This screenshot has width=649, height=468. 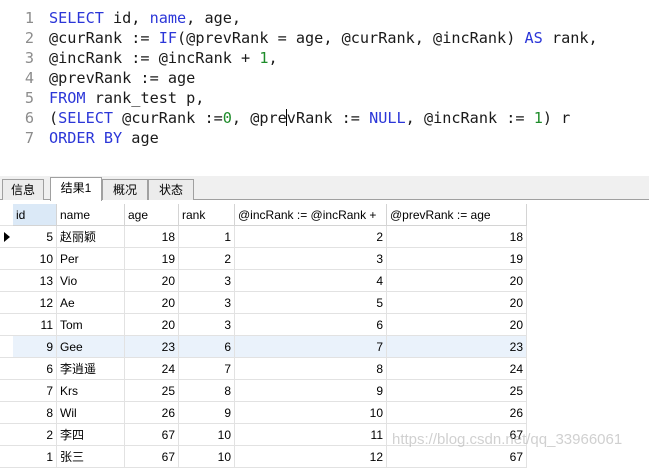 I want to click on code-text: @incRank := @incRank + 1,, so click(x=163, y=58).